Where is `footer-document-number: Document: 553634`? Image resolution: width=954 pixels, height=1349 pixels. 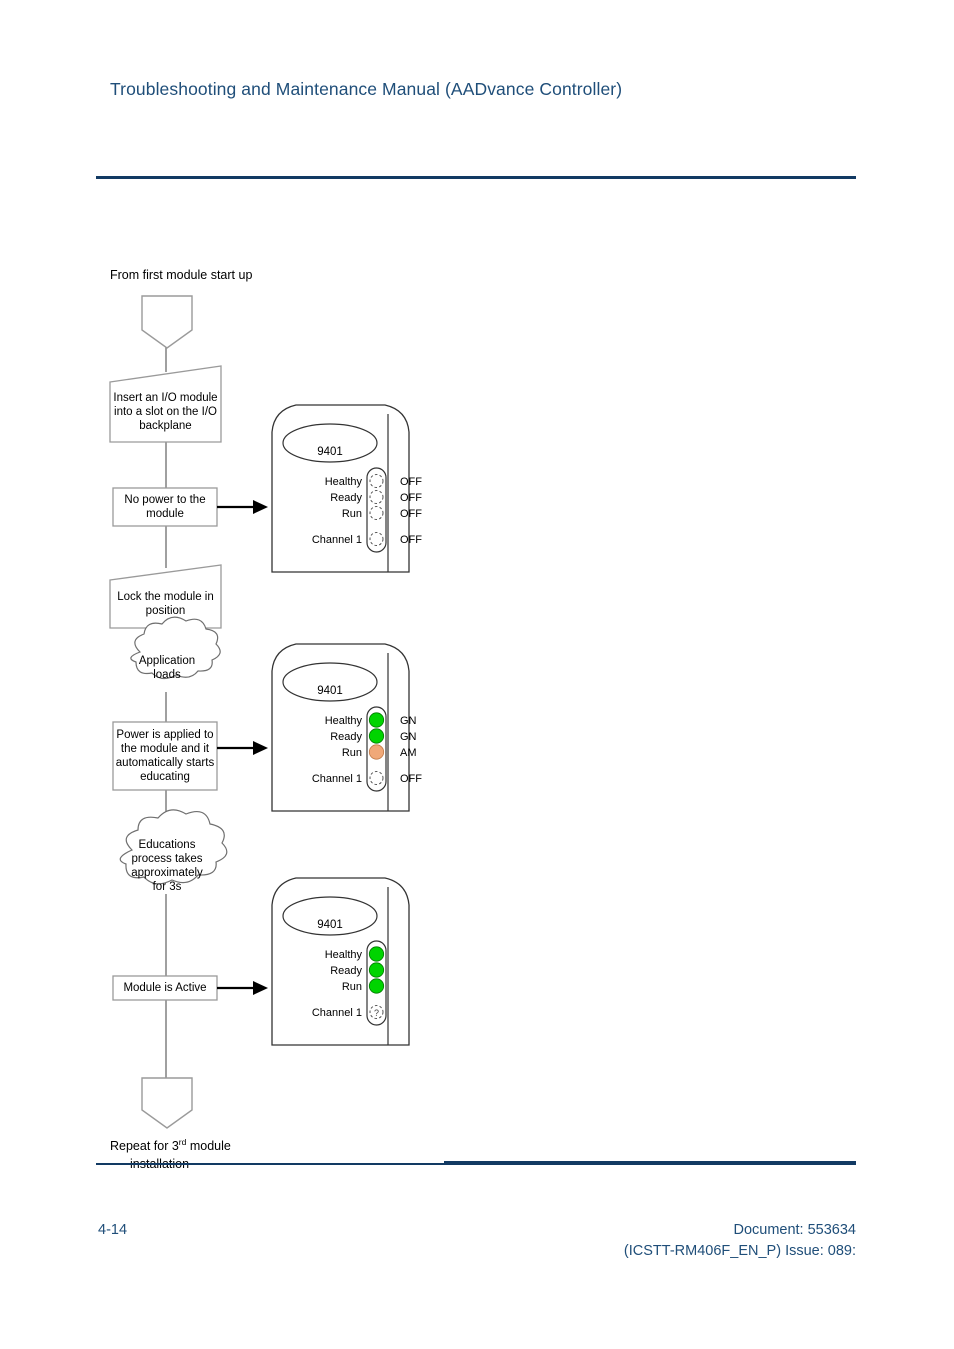
footer-document-number: Document: 553634 is located at coordinates (794, 1230).